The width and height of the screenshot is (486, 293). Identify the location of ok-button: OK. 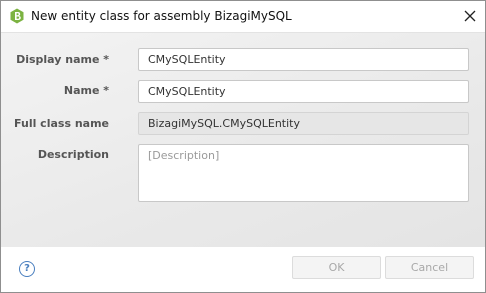
(336, 267).